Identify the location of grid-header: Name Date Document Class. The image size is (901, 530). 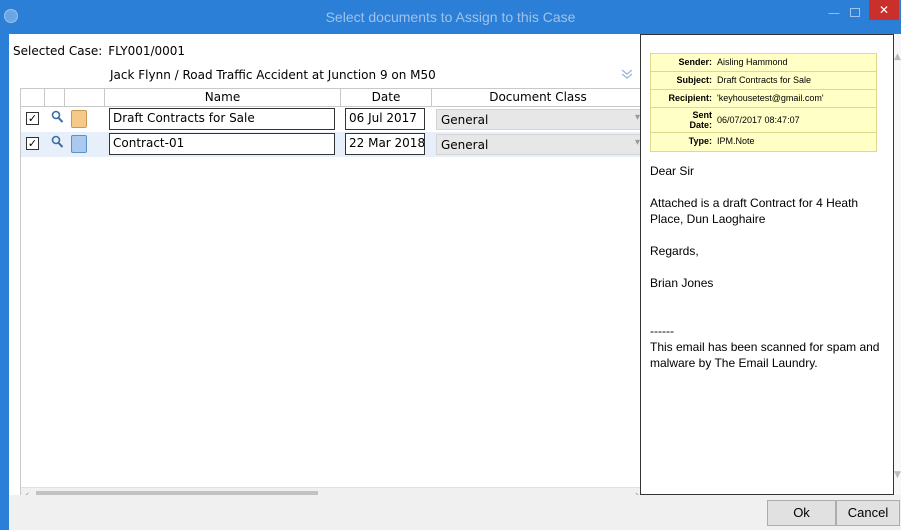
(332, 98).